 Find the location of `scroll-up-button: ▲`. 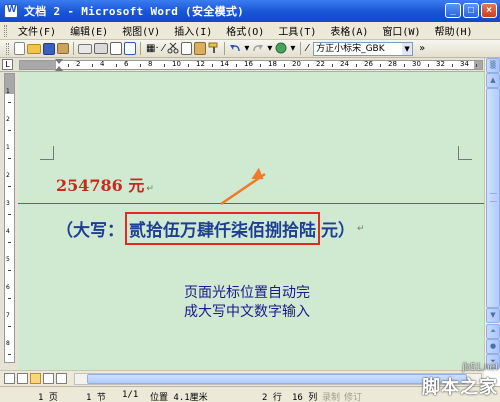

scroll-up-button: ▲ is located at coordinates (493, 80).